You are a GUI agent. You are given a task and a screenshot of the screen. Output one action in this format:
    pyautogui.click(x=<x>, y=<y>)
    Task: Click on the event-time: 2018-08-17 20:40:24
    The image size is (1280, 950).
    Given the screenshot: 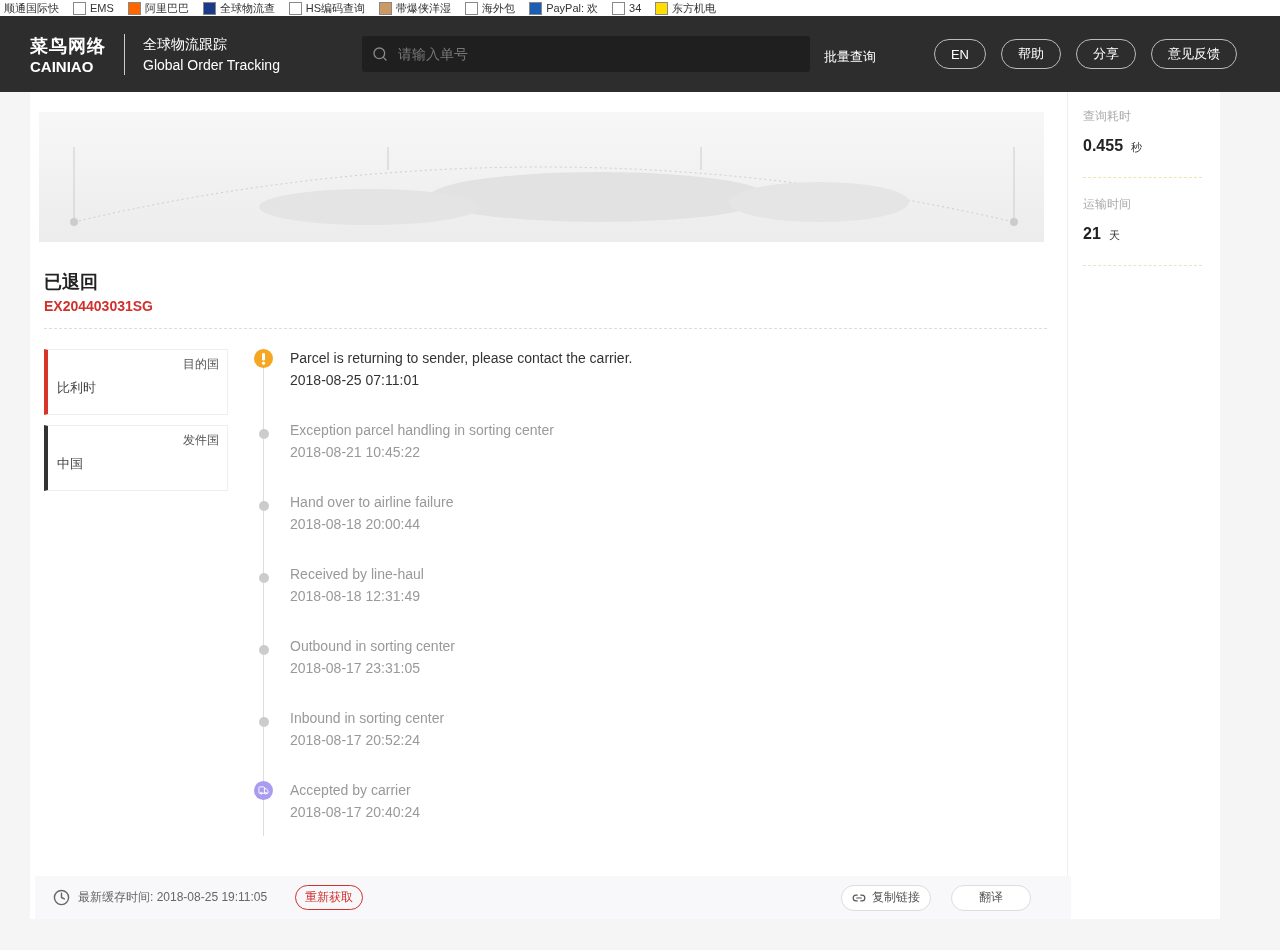 What is the action you would take?
    pyautogui.click(x=355, y=812)
    